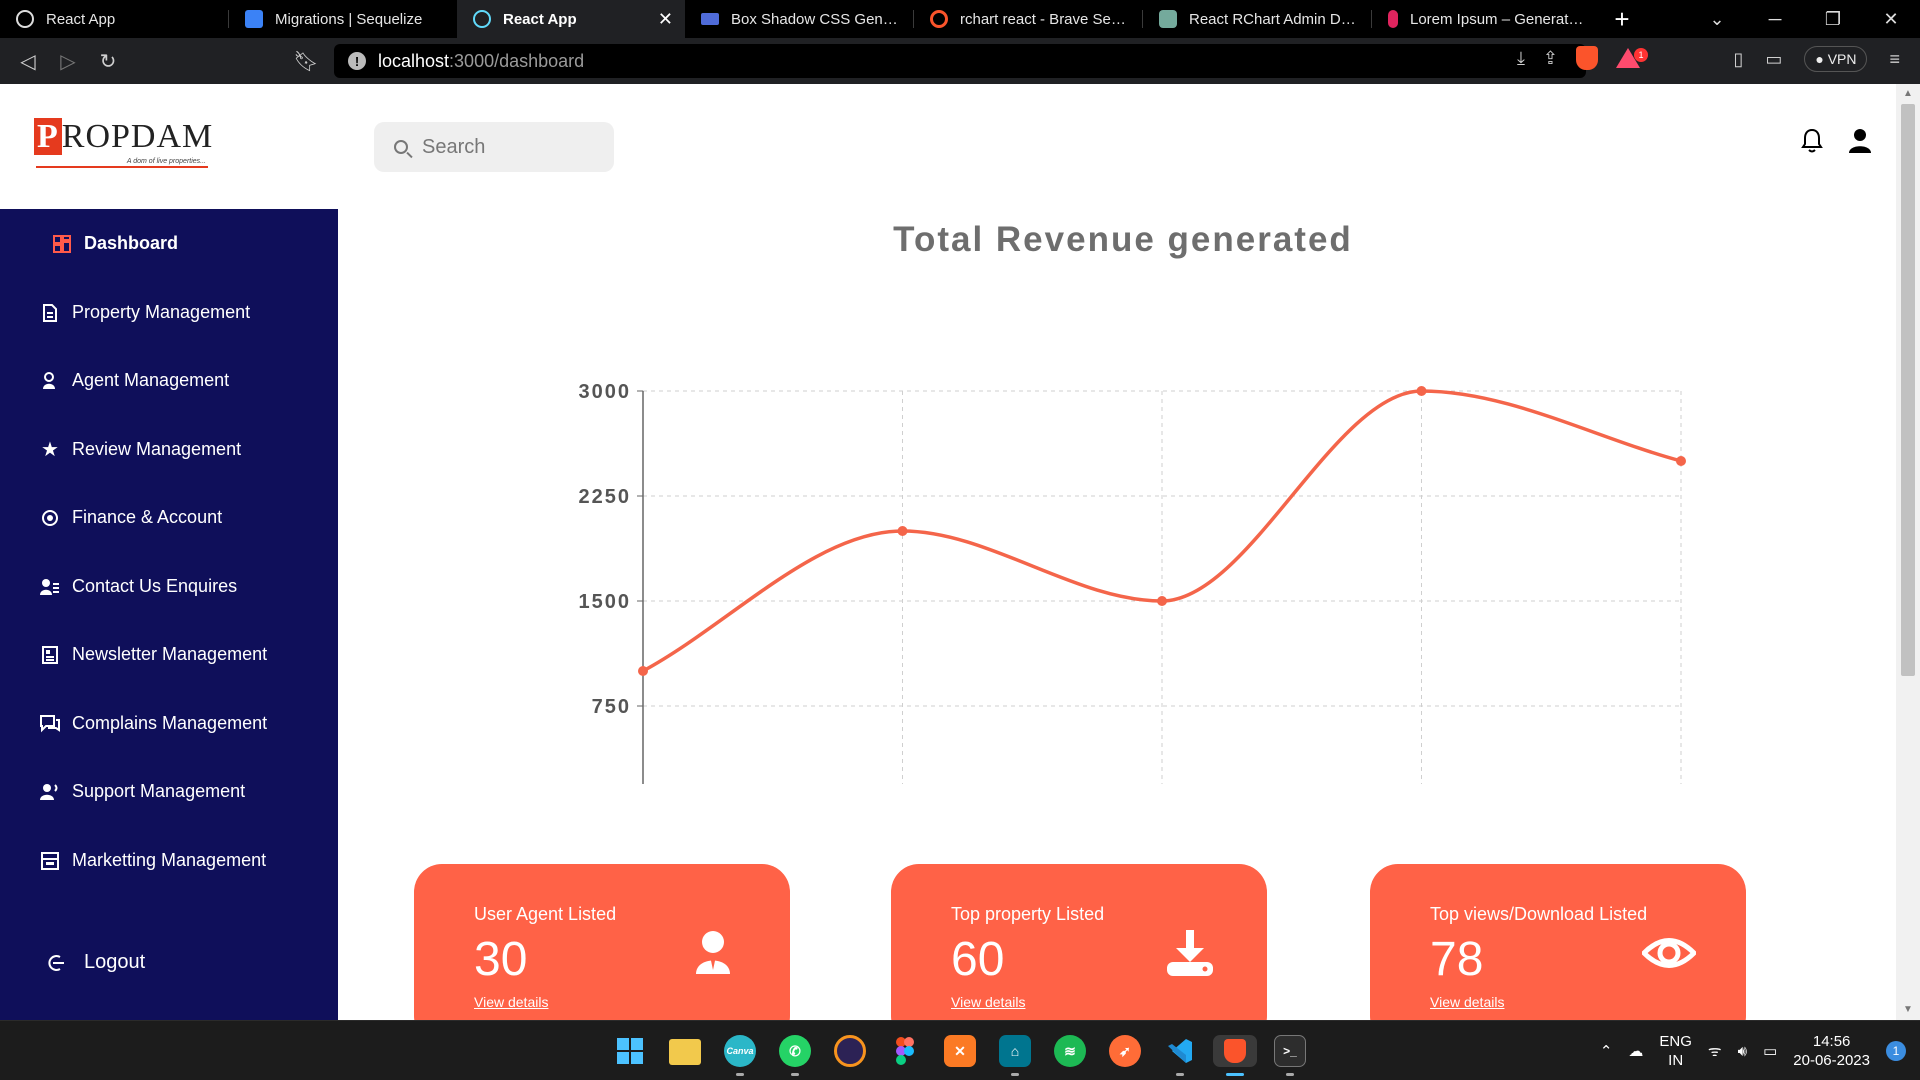 This screenshot has height=1080, width=1920. I want to click on window-controls: ⌄ ─ ❐ ✕, so click(1804, 19).